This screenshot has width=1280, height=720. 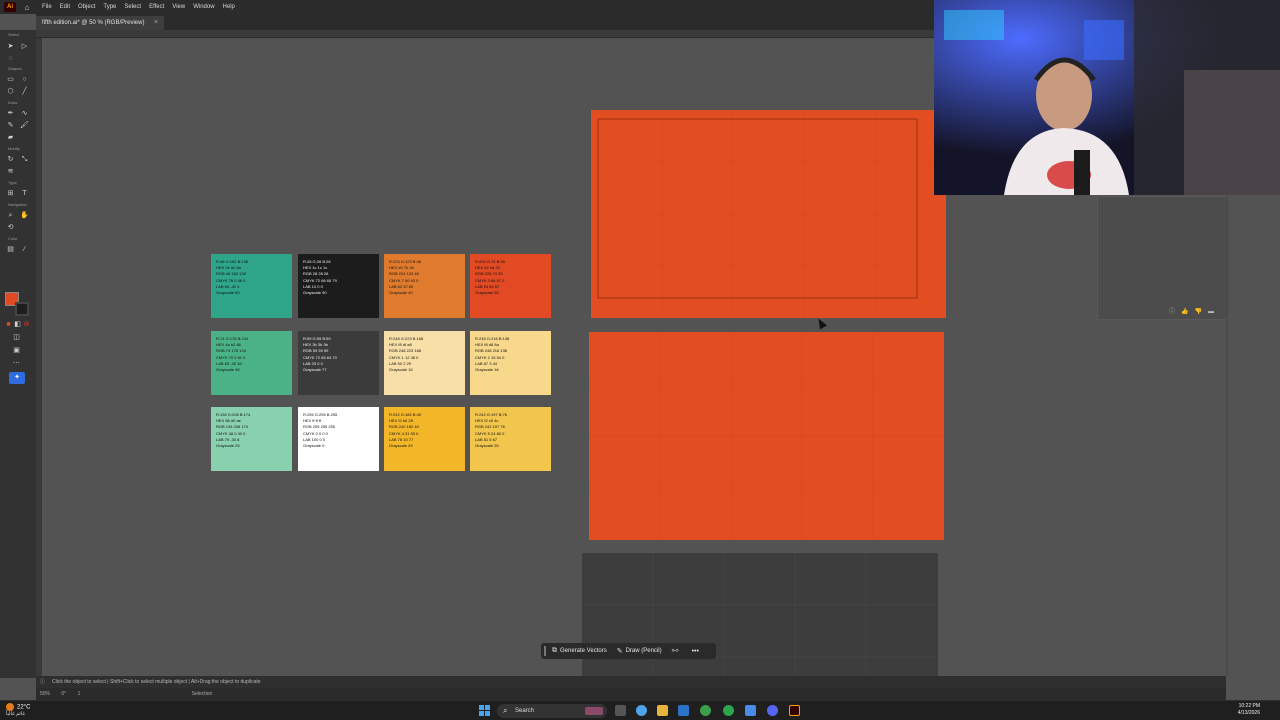 I want to click on more-options-button: •••, so click(x=695, y=651).